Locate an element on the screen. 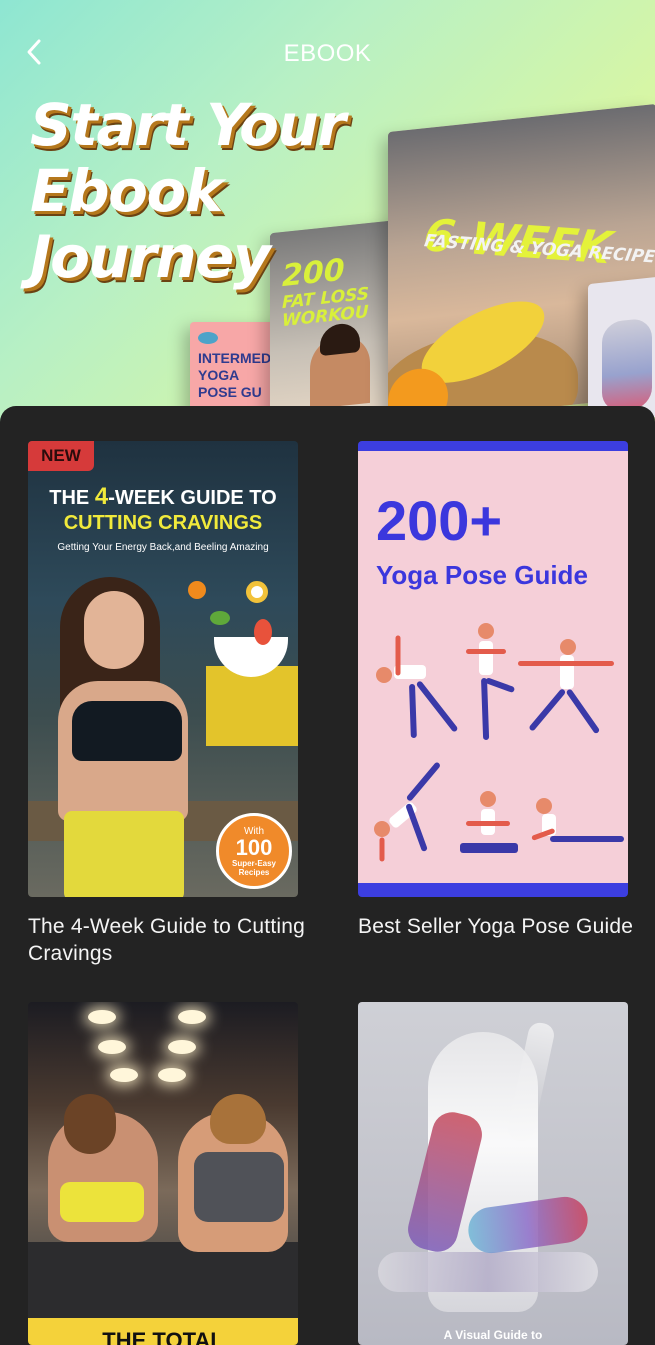 Image resolution: width=655 pixels, height=1345 pixels. ebook-cover: 200+ Yoga Pose Guide is located at coordinates (493, 669).